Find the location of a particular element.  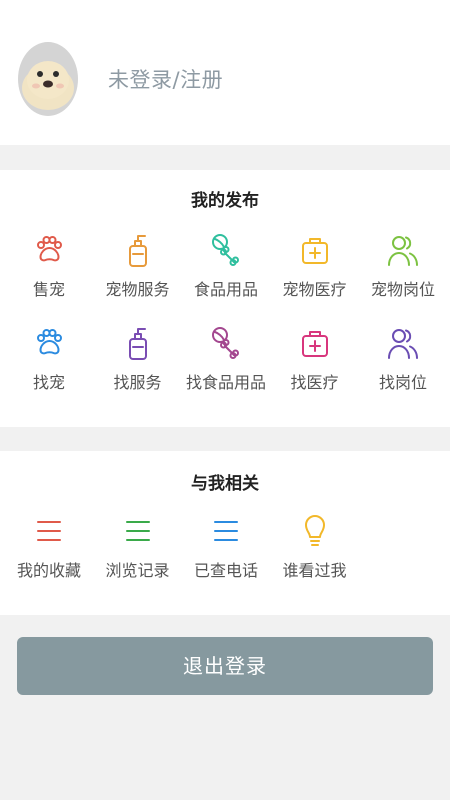

grid-item-label: 找岗位 is located at coordinates (402, 382).